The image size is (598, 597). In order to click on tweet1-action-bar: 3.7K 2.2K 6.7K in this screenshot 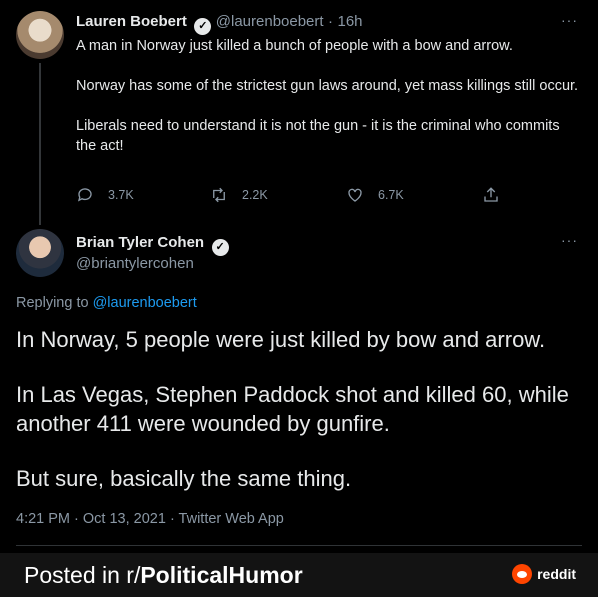, I will do `click(291, 197)`.